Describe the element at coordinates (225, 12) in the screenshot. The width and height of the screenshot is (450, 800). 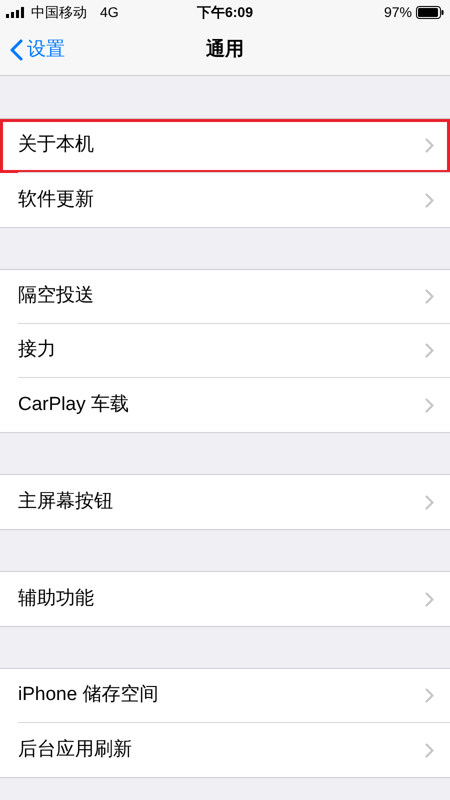
I see `clock-time: 下午6:09` at that location.